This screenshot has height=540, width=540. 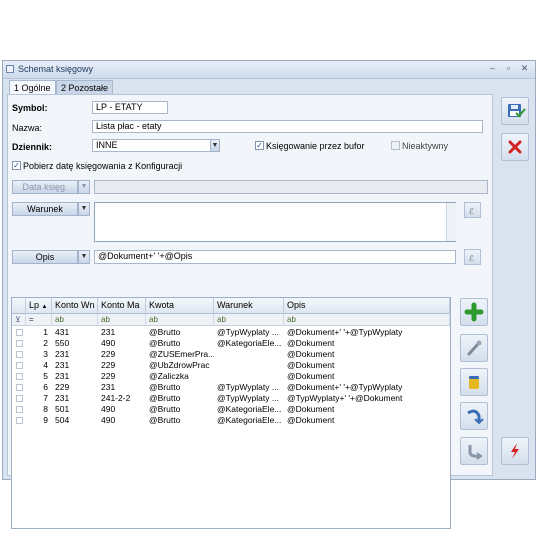 What do you see at coordinates (169, 376) in the screenshot?
I see `table-cell-kwota: @Zaliczka` at bounding box center [169, 376].